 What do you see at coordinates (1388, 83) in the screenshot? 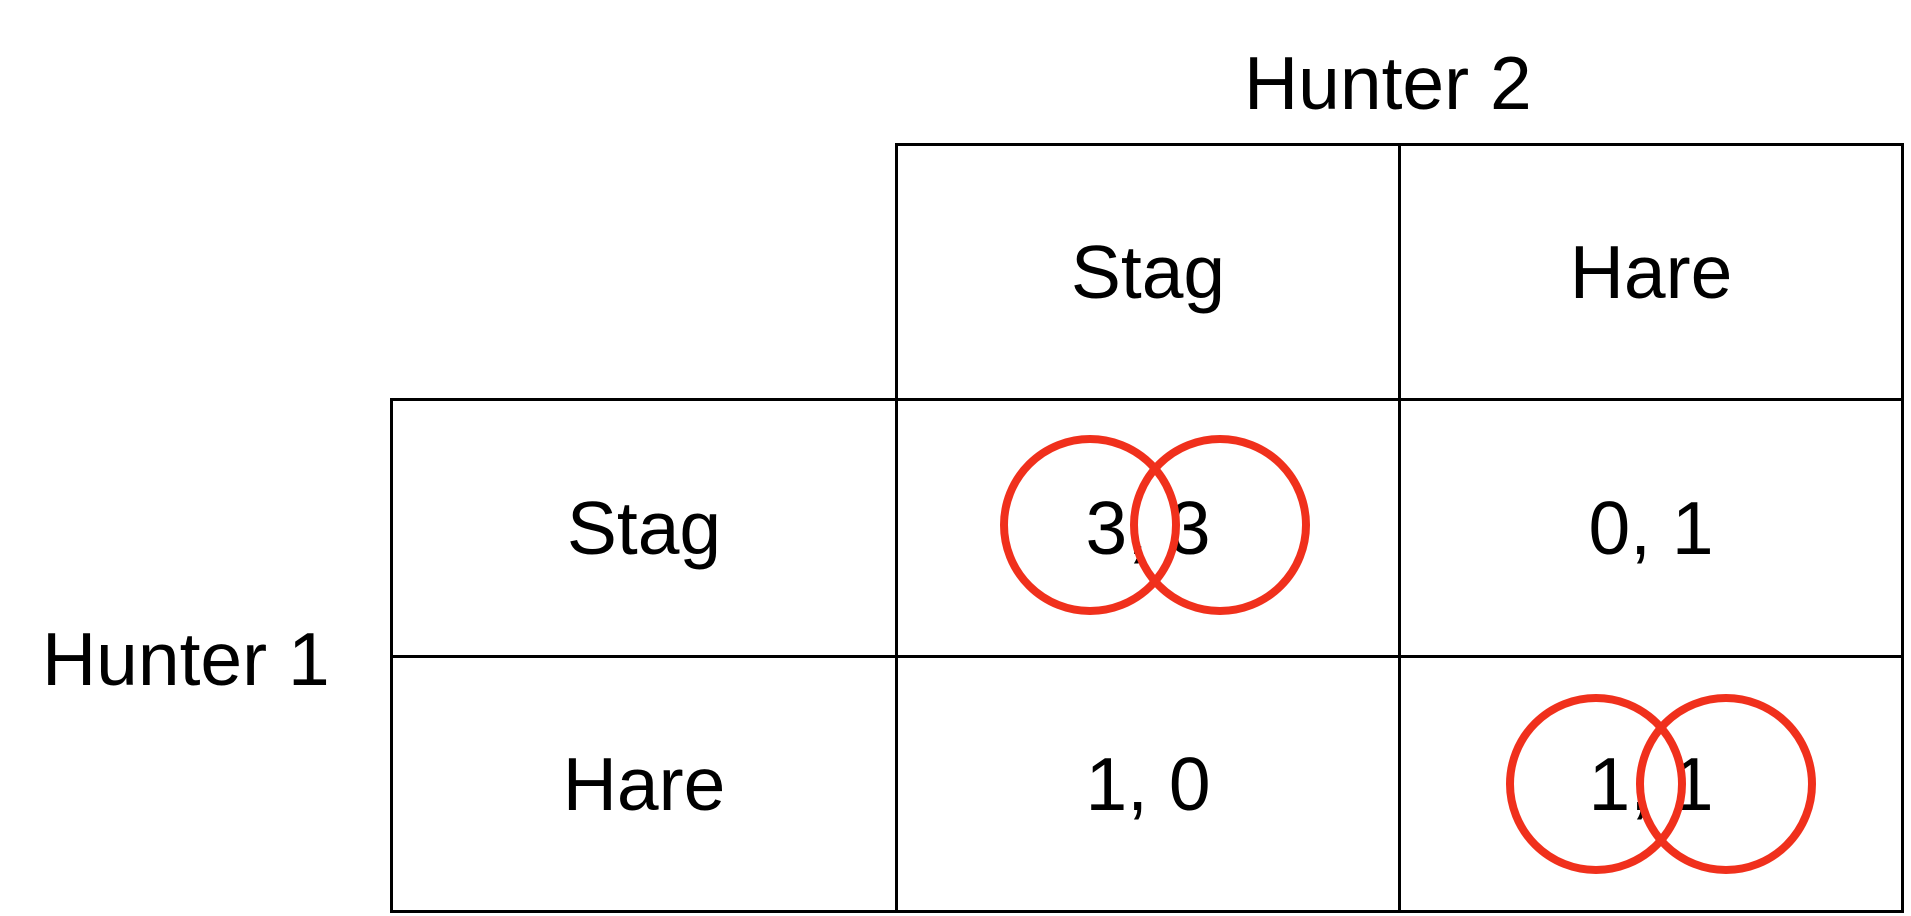
I see `column-player-label: Hunter 2` at bounding box center [1388, 83].